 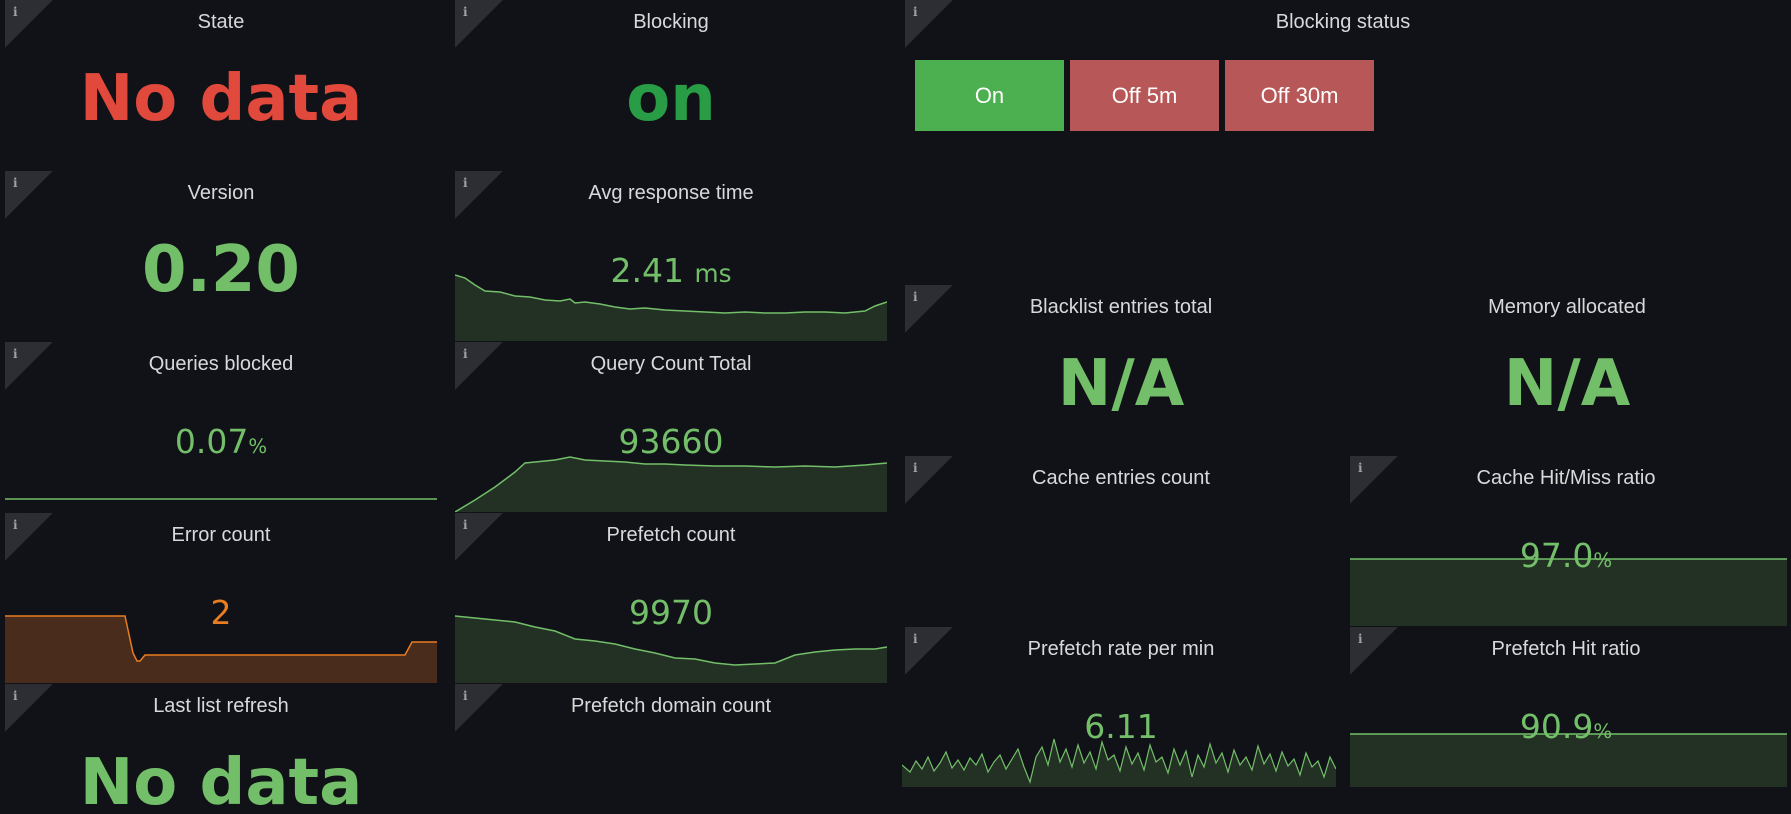 I want to click on panel-cache-entries-count: i Cache entries count, so click(x=1121, y=541).